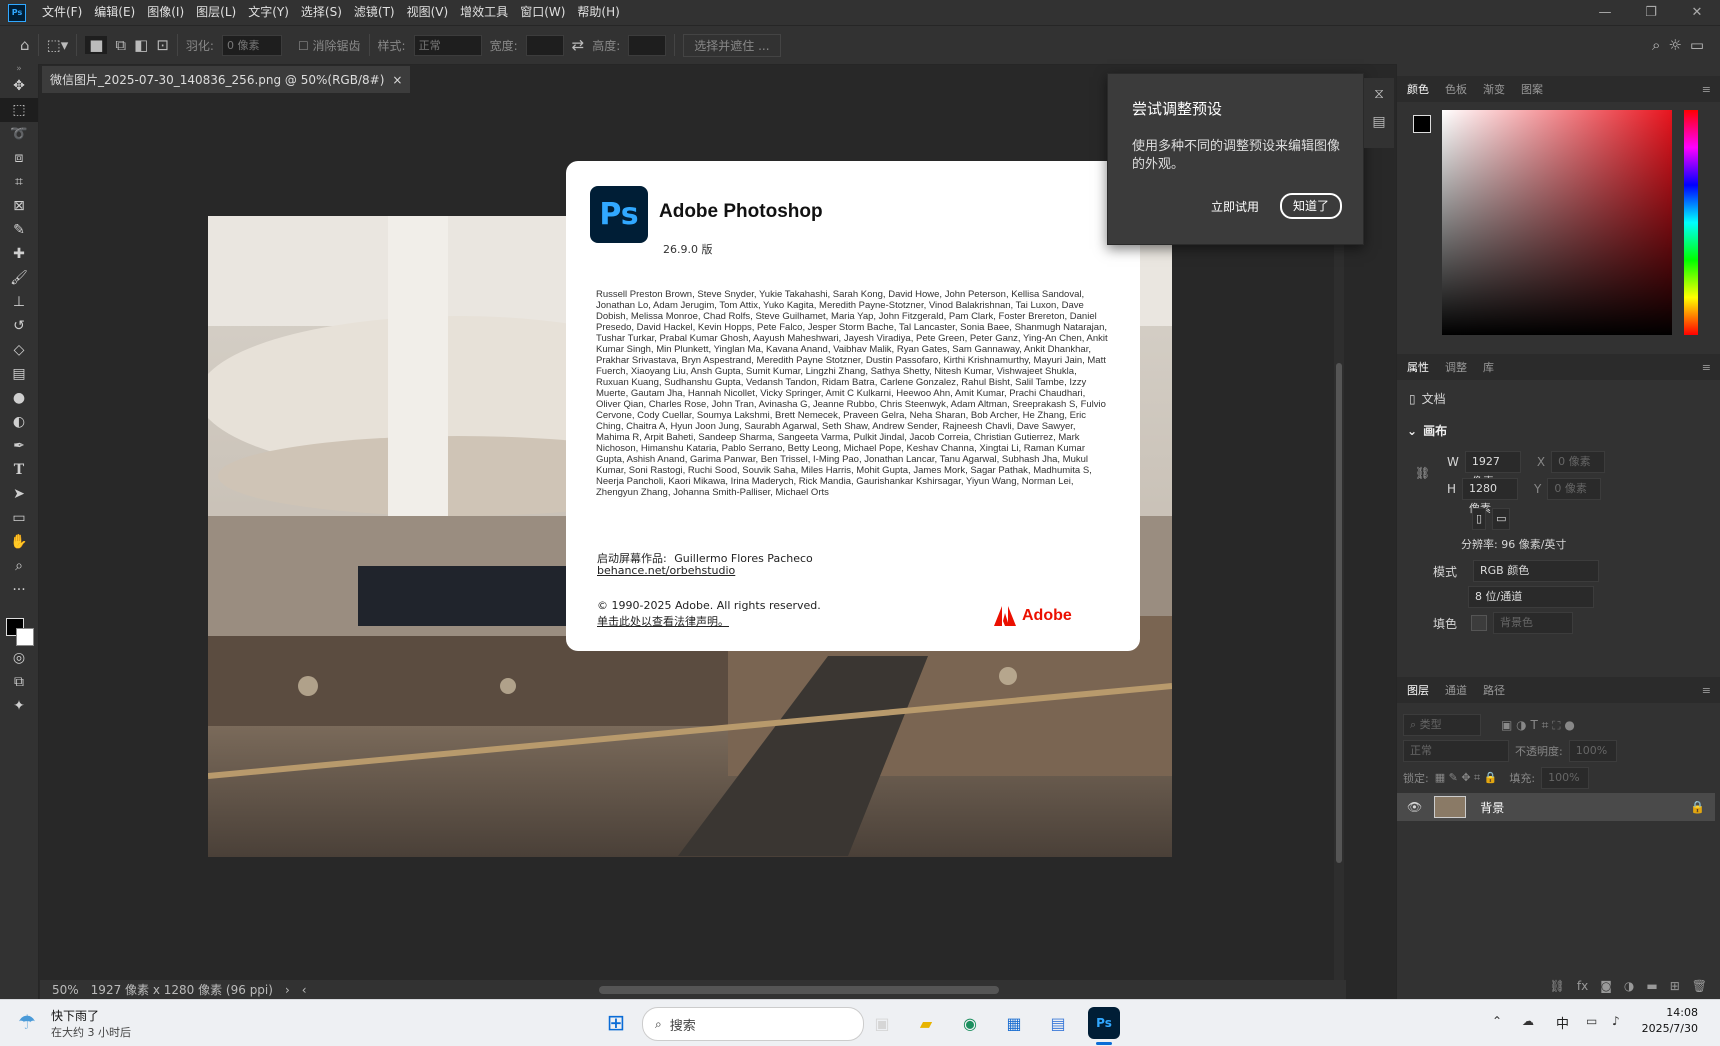  I want to click on task-view-icon: ▣, so click(882, 1023).